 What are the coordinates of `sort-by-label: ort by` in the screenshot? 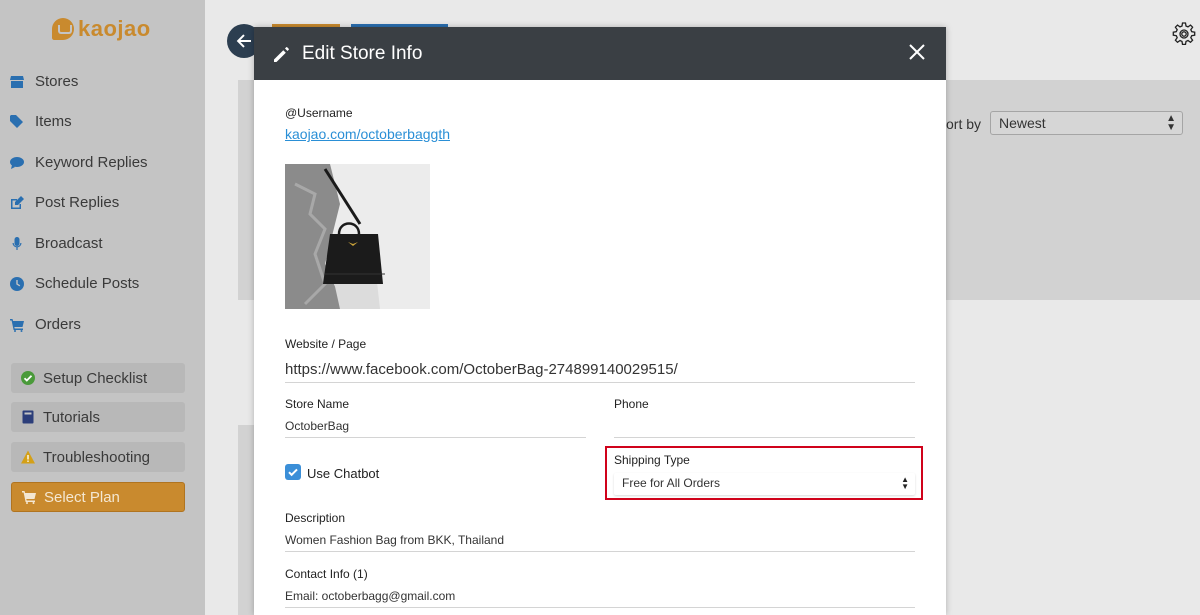 It's located at (964, 124).